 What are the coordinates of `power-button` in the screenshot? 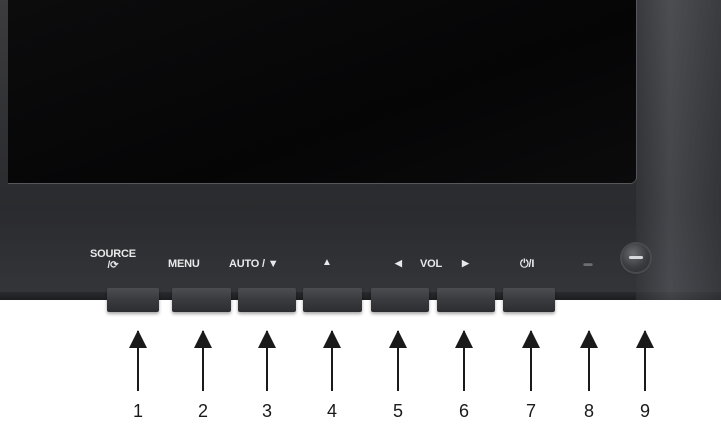 It's located at (529, 300).